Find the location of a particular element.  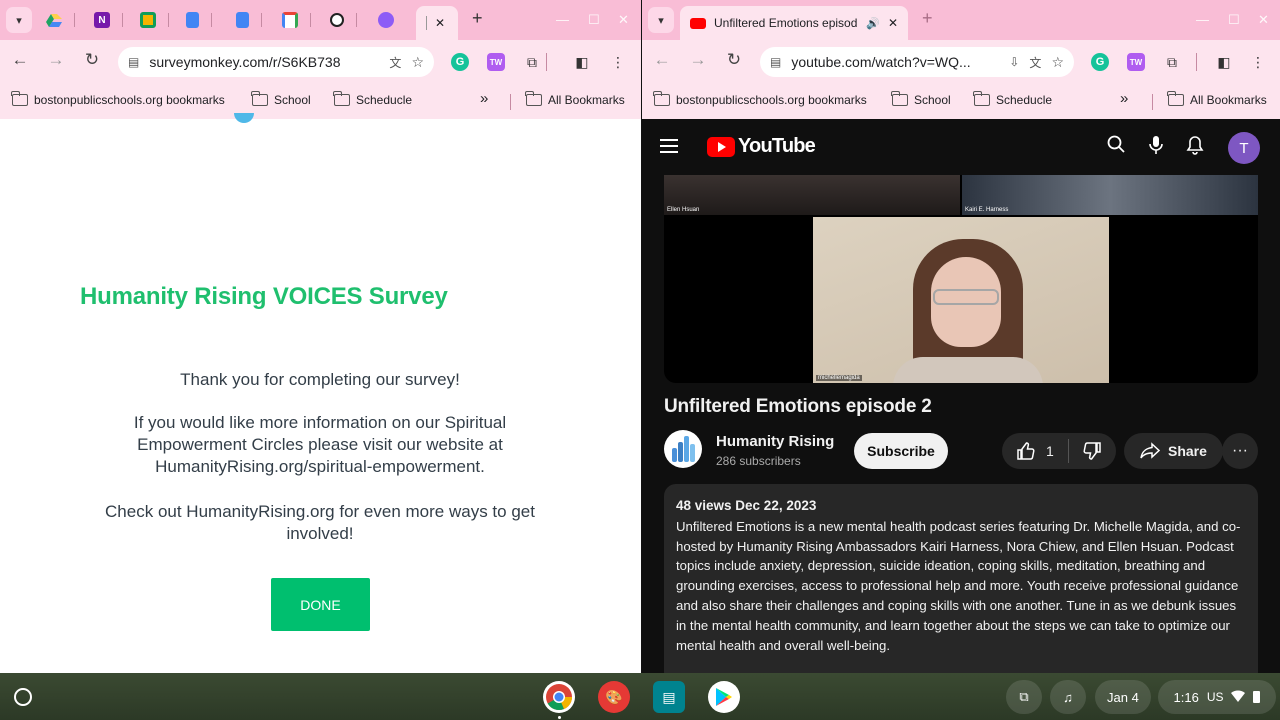

address-bar: ▤ surveymonkey.com/r/S6KB738 文 ☆ is located at coordinates (276, 62).